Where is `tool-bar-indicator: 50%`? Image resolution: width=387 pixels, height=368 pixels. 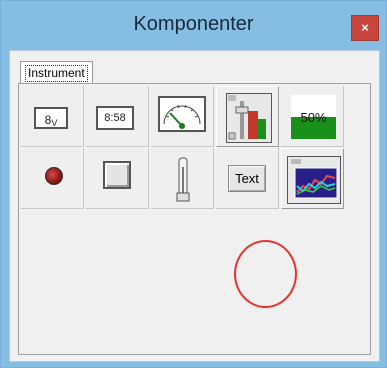 tool-bar-indicator: 50% is located at coordinates (312, 116).